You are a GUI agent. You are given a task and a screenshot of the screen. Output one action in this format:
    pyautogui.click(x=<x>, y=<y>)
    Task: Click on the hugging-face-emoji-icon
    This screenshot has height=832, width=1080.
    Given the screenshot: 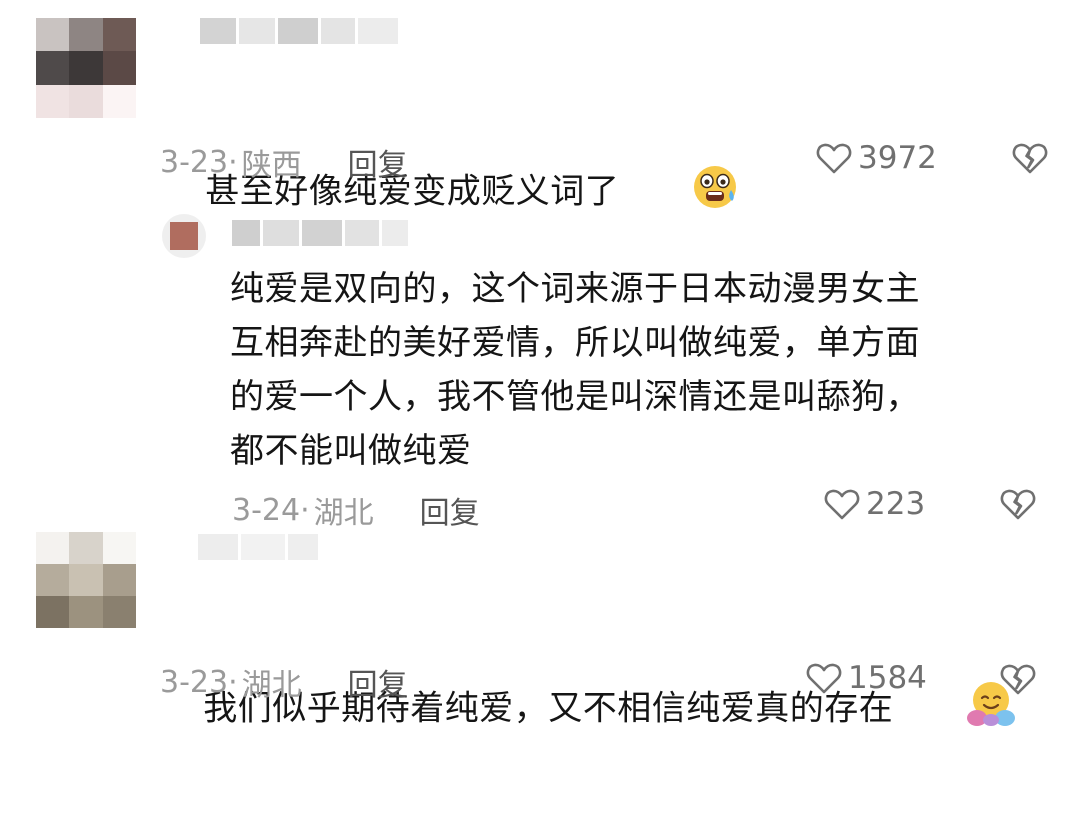 What is the action you would take?
    pyautogui.click(x=957, y=710)
    